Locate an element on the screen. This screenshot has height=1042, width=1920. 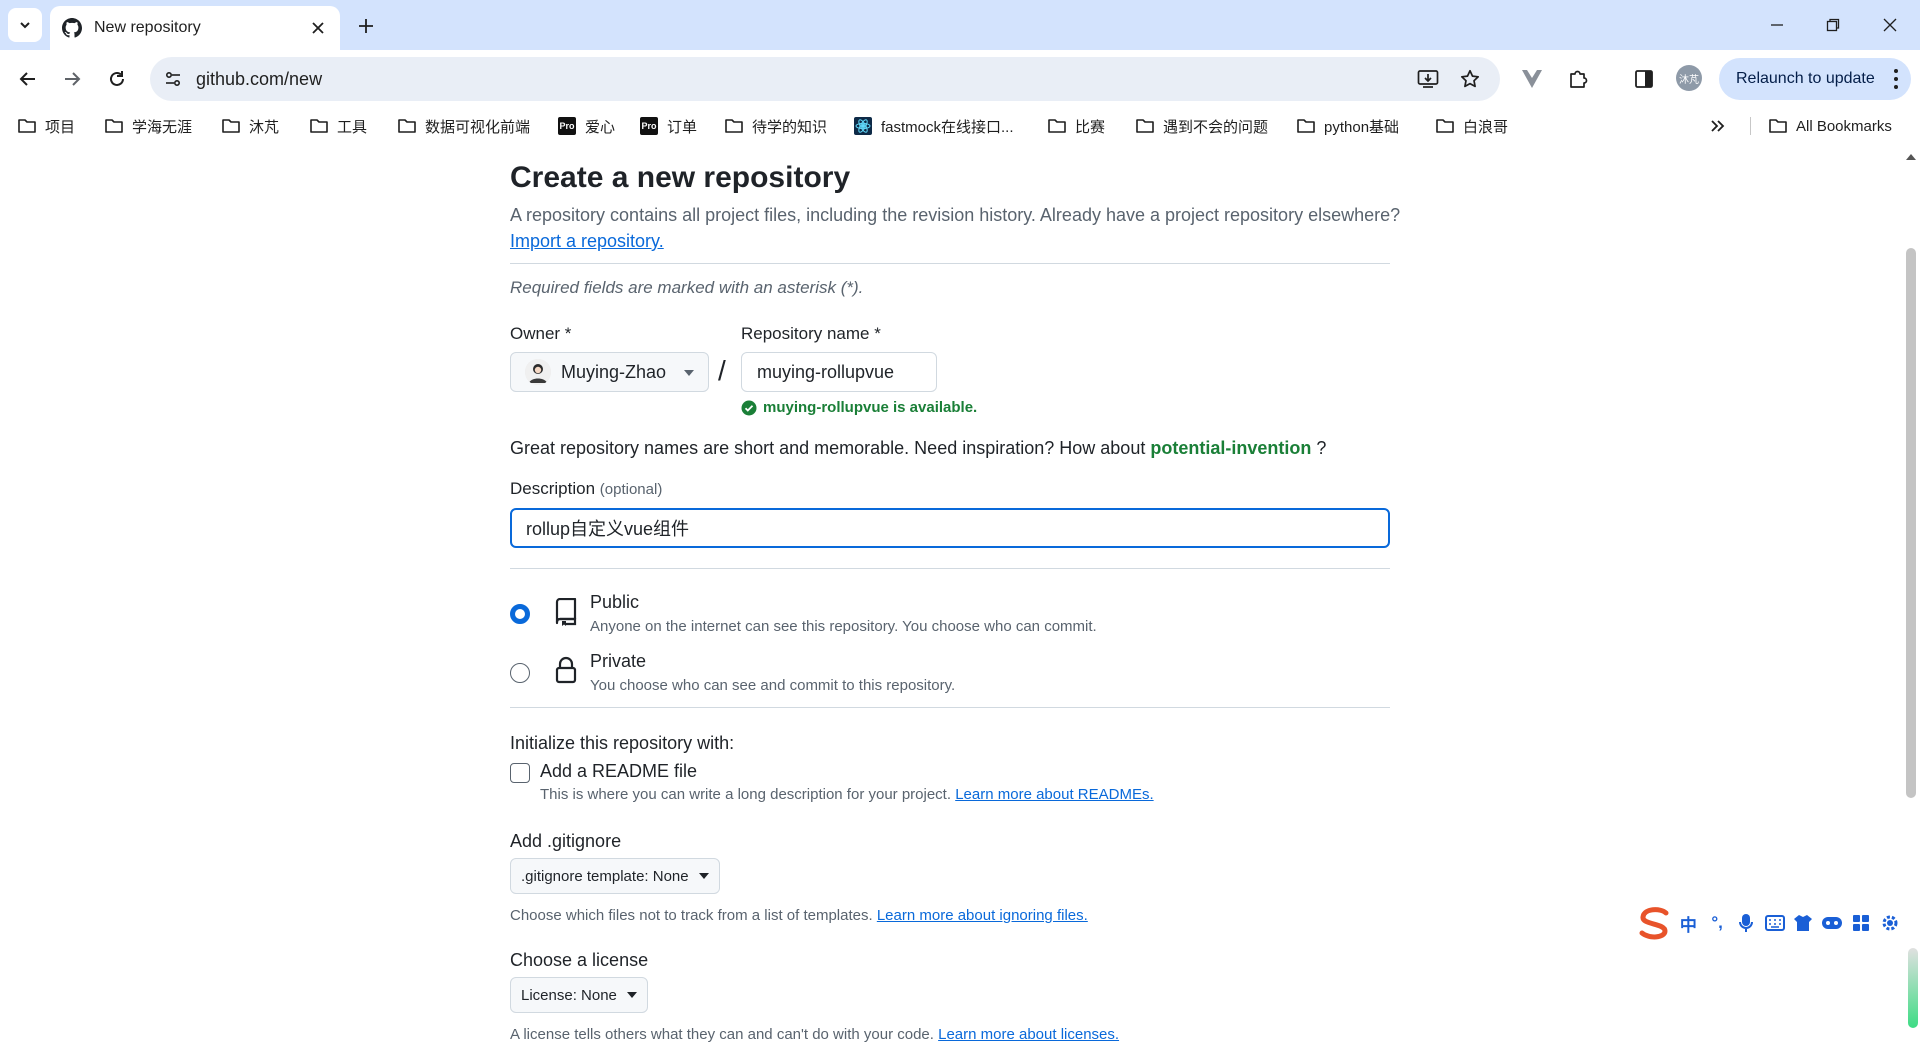
learn-more-licenses-link: Learn more about licenses. is located at coordinates (1028, 1034).